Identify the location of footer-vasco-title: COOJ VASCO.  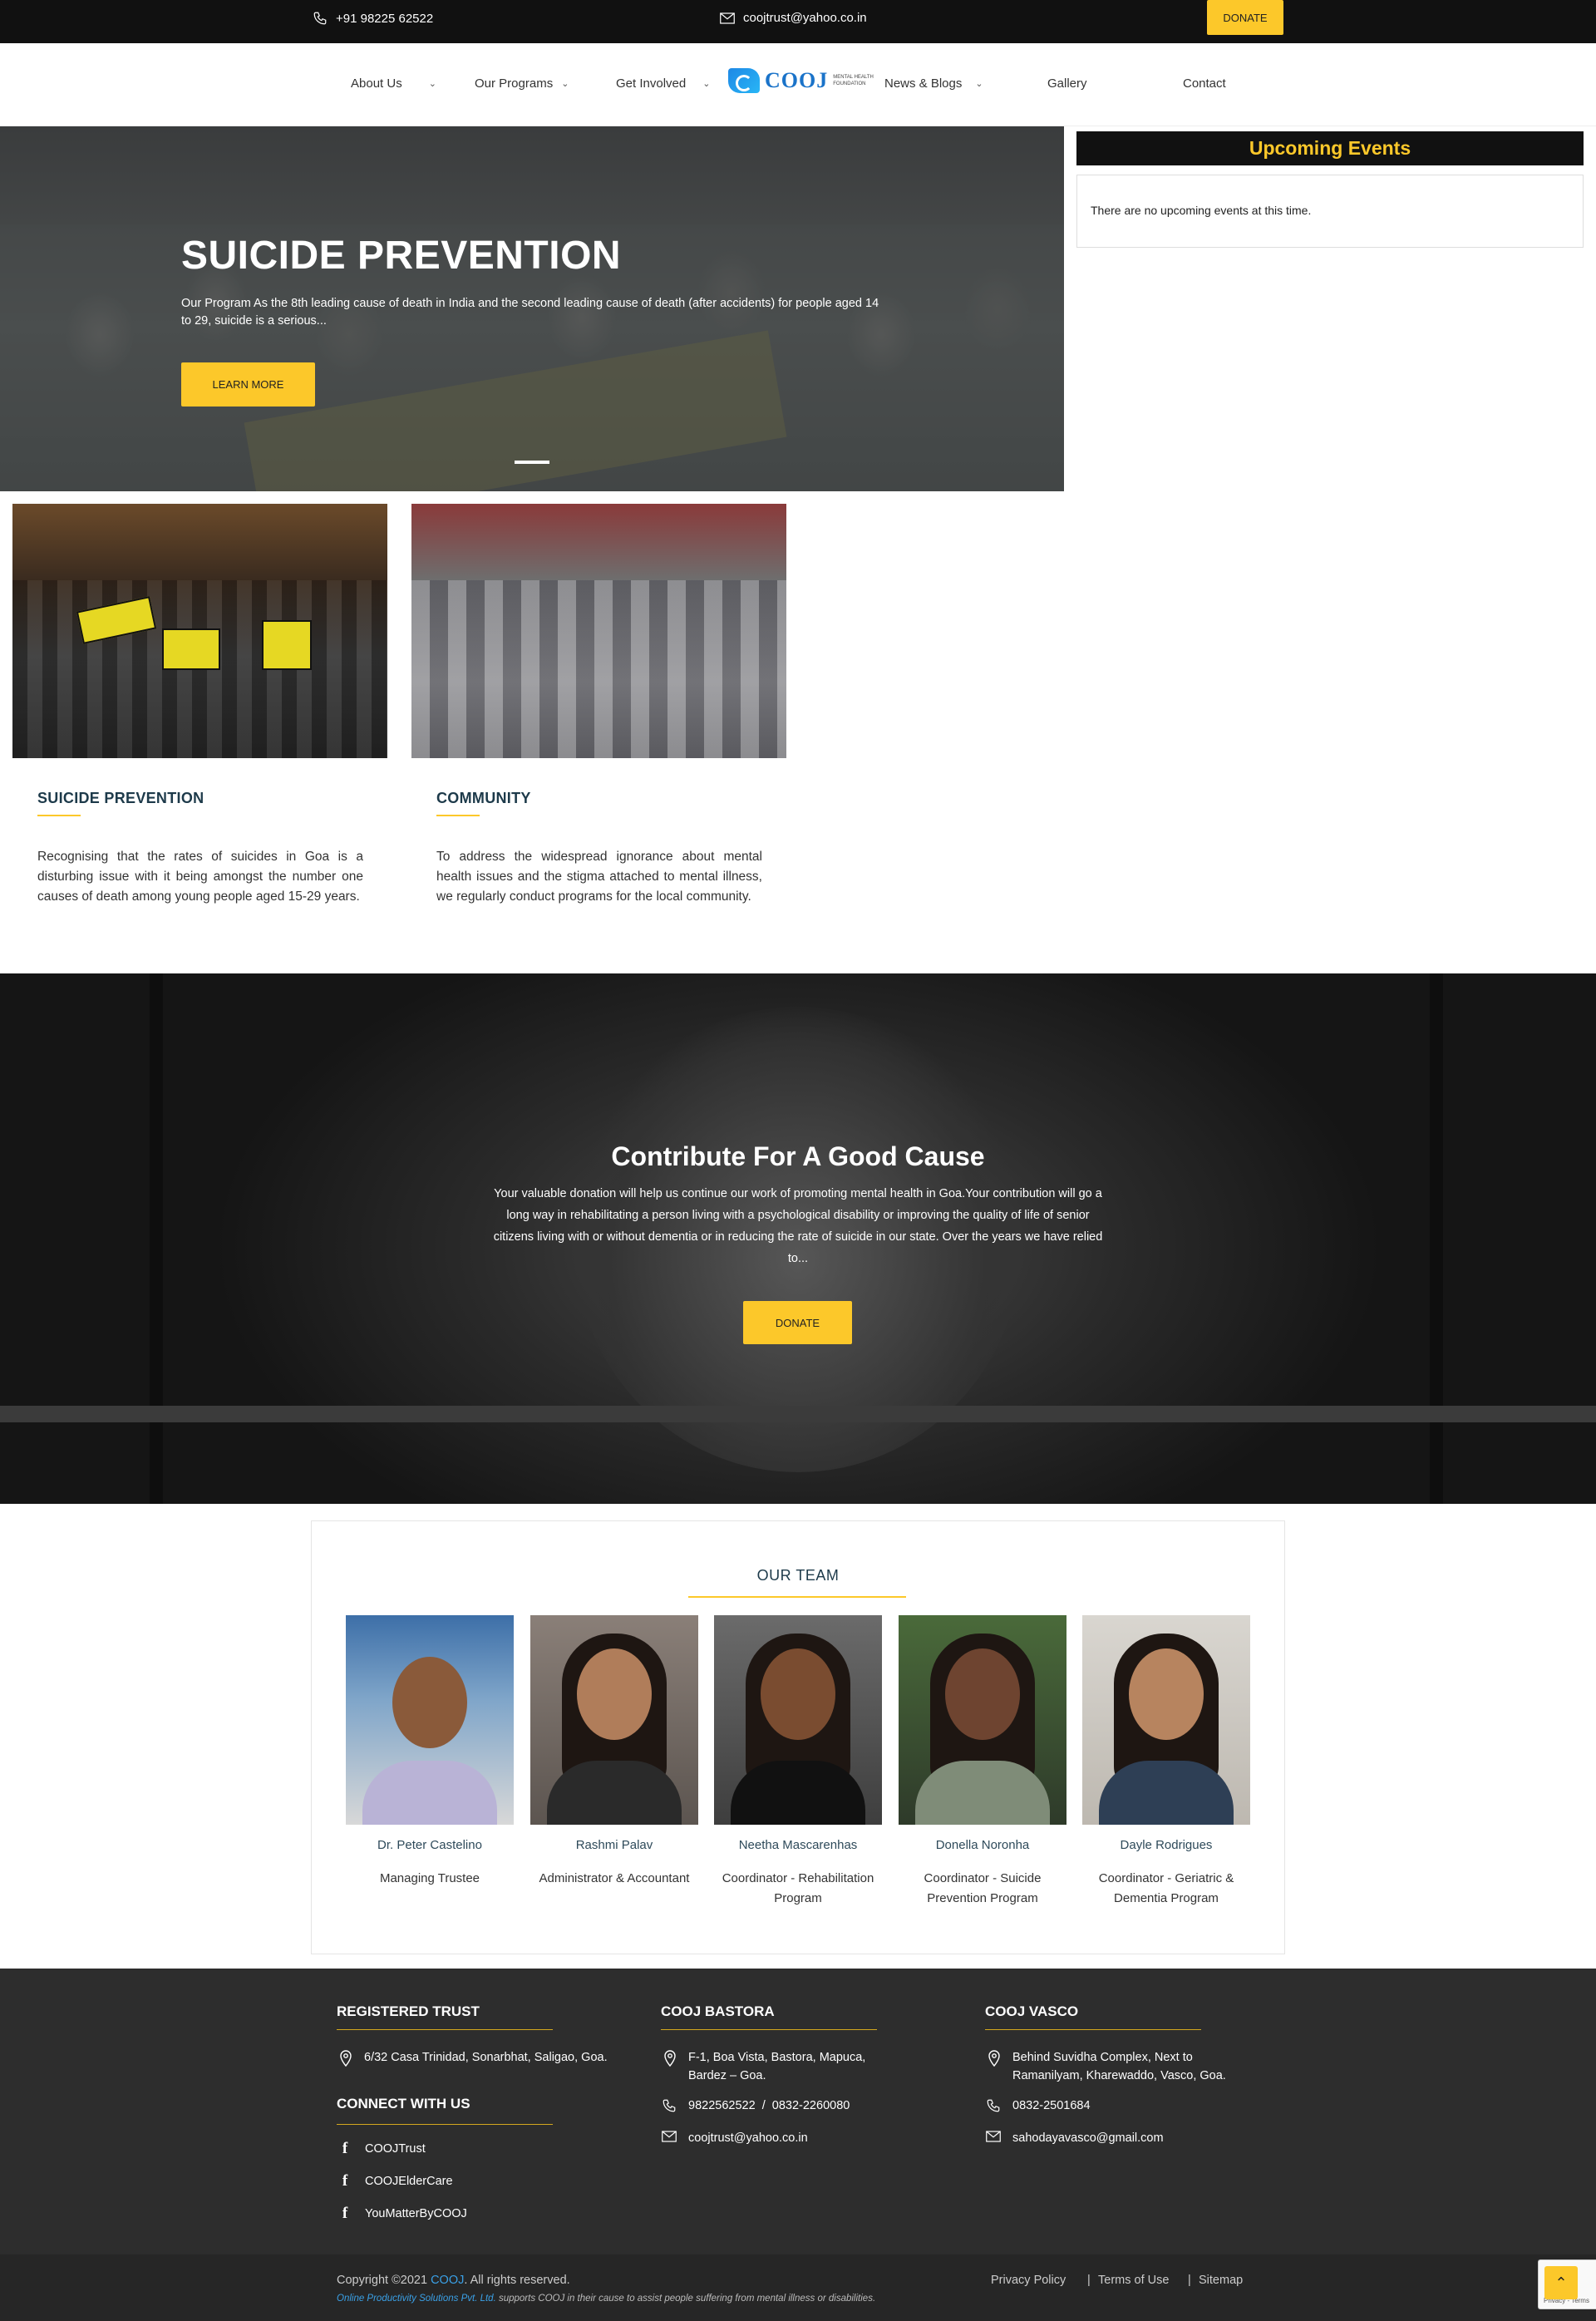
(1032, 2011).